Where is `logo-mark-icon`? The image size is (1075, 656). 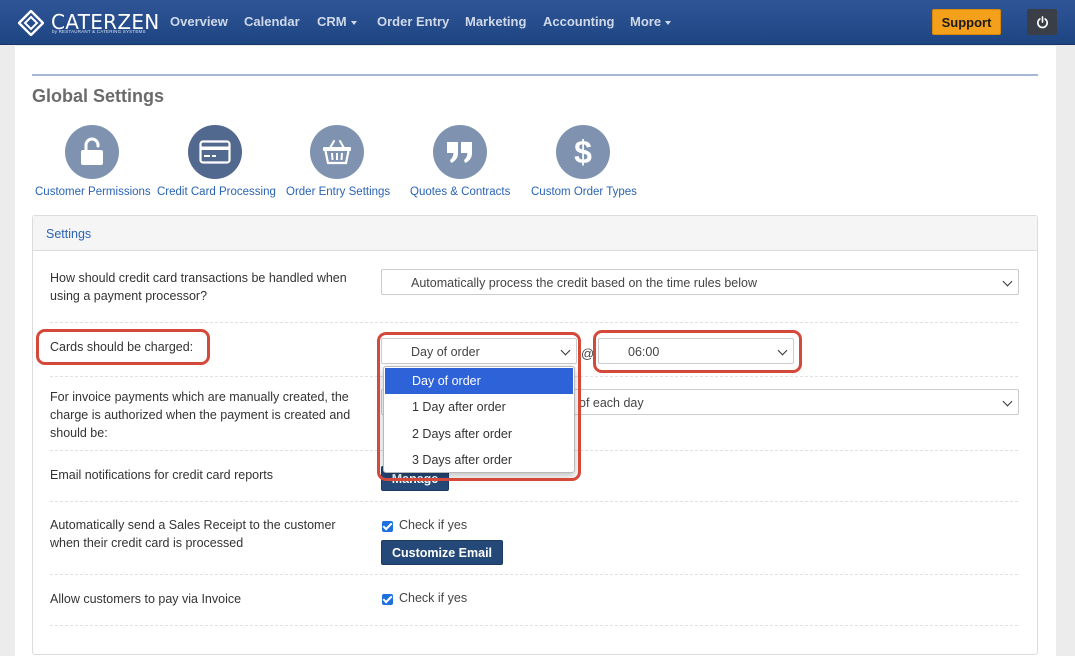
logo-mark-icon is located at coordinates (31, 23).